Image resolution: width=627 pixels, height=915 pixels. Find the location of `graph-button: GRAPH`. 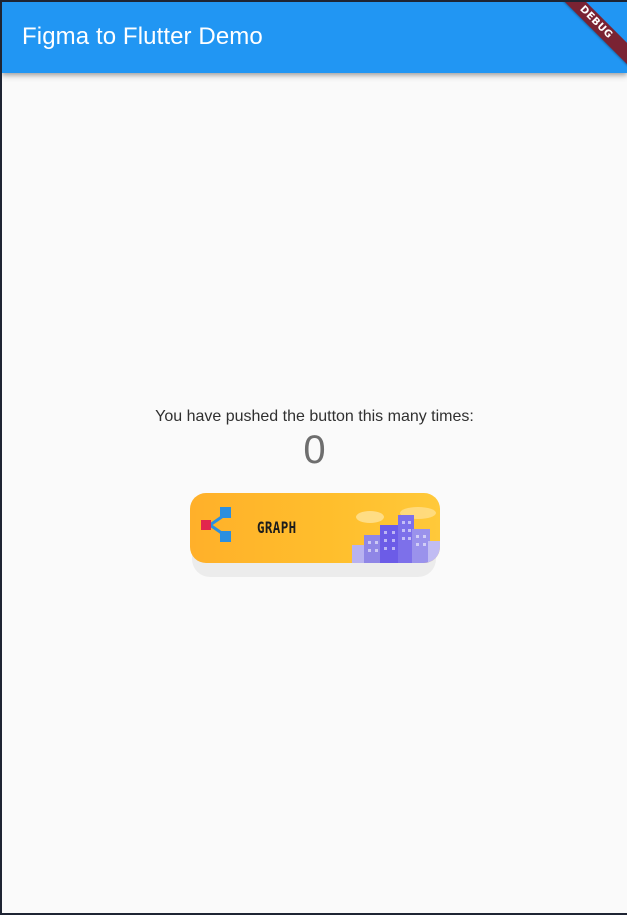

graph-button: GRAPH is located at coordinates (315, 535).